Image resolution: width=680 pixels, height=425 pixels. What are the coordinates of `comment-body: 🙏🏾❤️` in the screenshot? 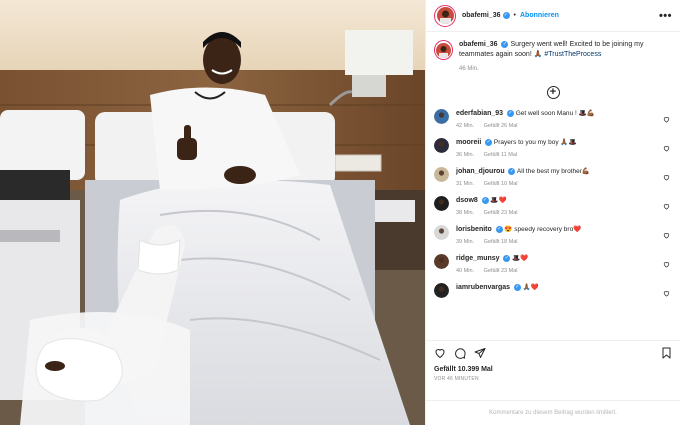 It's located at (530, 287).